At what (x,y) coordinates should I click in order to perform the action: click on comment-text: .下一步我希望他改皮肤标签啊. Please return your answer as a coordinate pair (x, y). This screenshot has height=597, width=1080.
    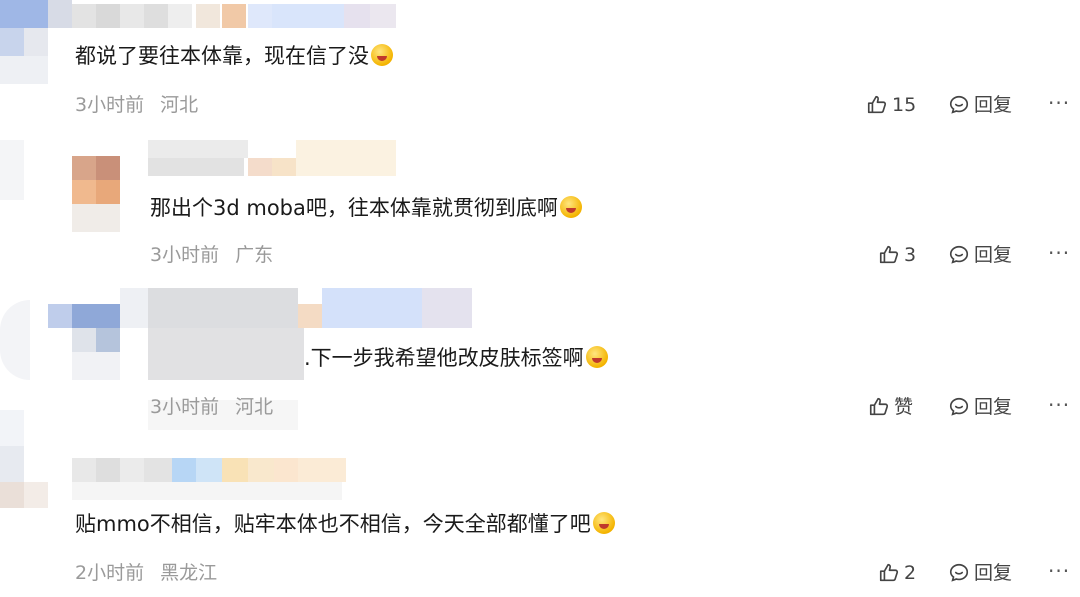
    Looking at the image, I should click on (456, 358).